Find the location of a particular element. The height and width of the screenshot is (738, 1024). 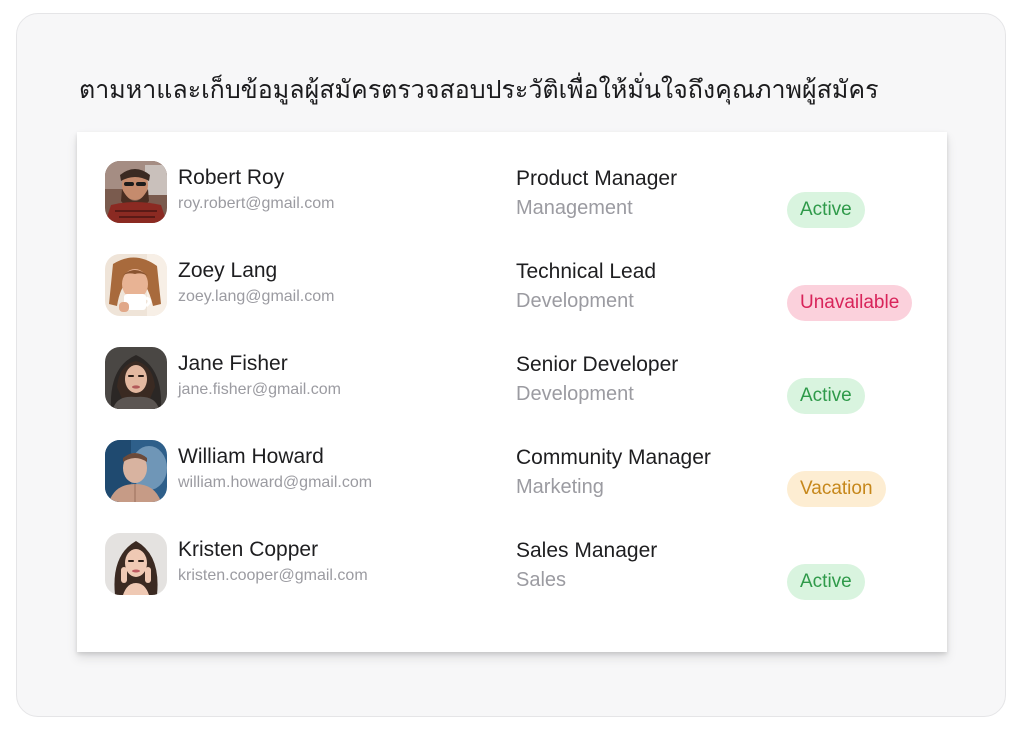

candidate-email: kristen.cooper@gmail.com is located at coordinates (273, 575).